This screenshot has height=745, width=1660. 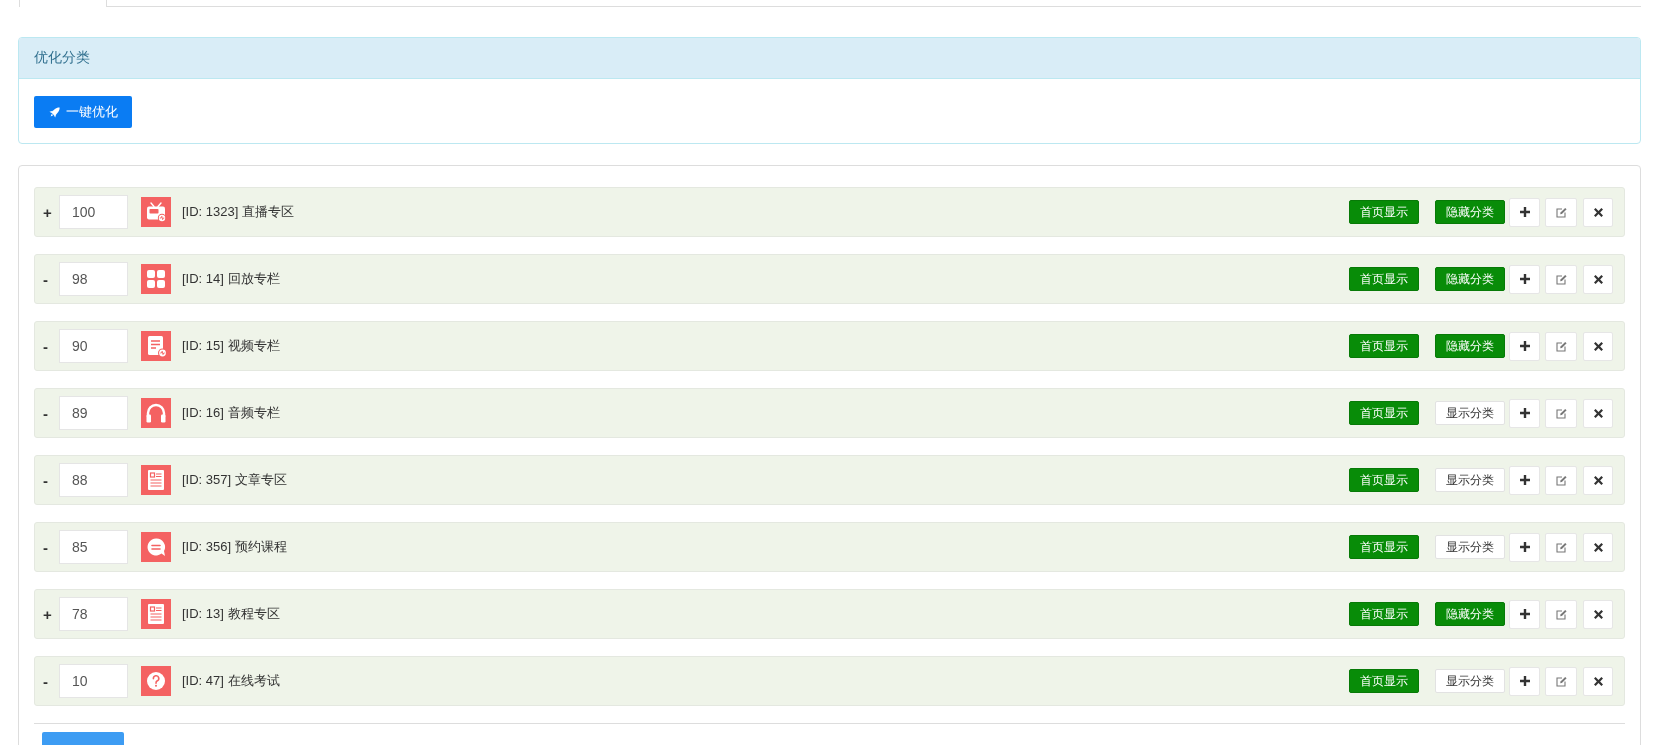 What do you see at coordinates (93, 346) in the screenshot?
I see `sort-input: 90` at bounding box center [93, 346].